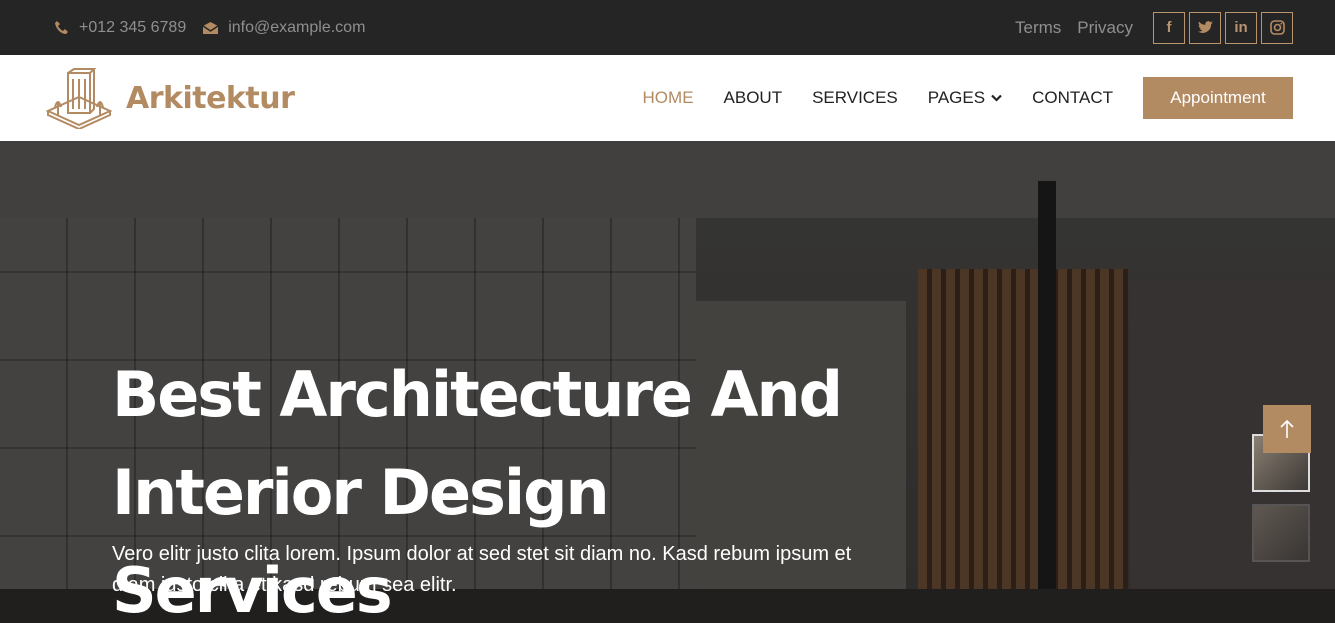  Describe the element at coordinates (1146, 27) in the screenshot. I see `top-bar-right: Terms Privacy f in` at that location.